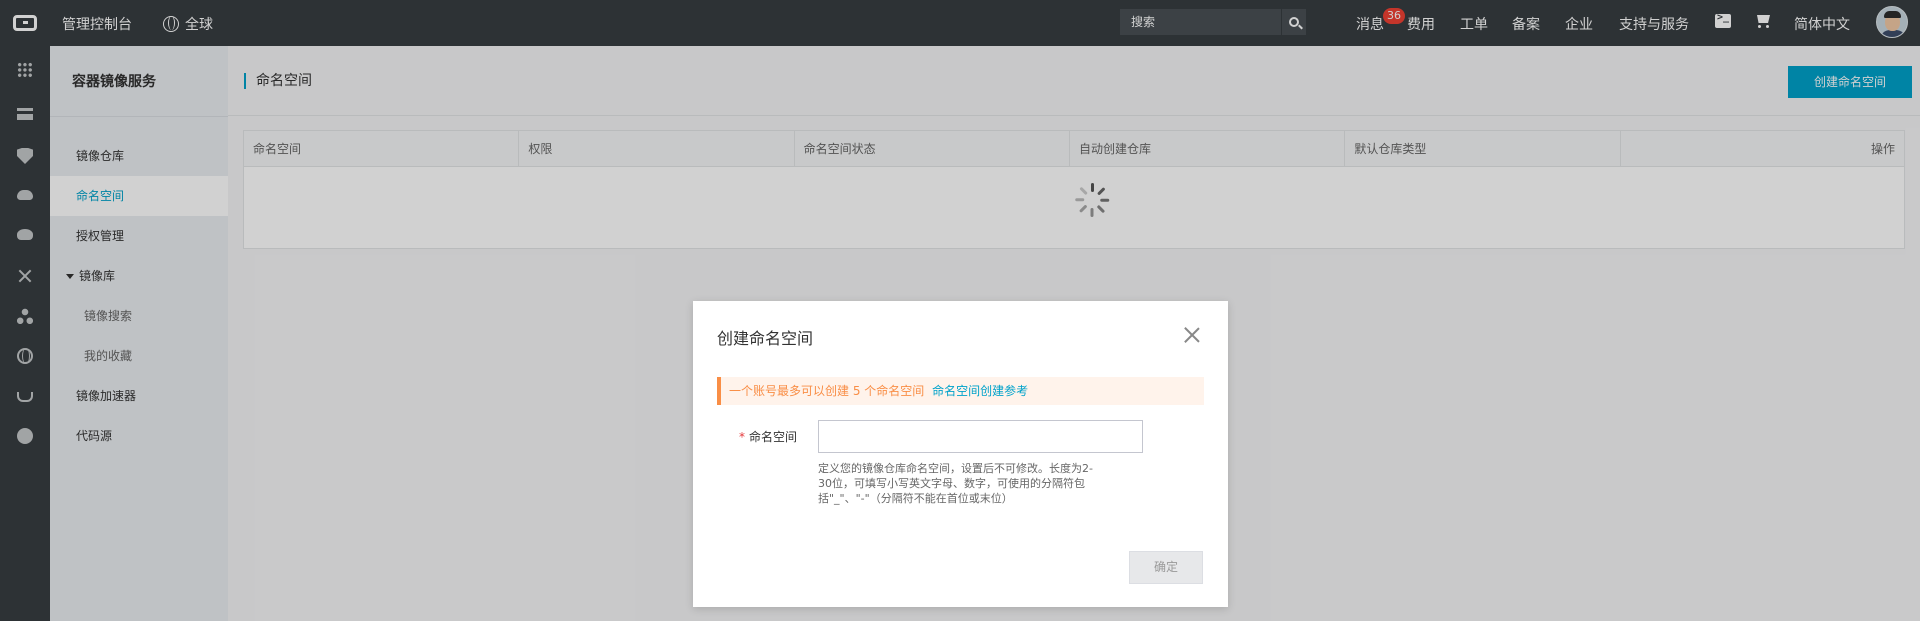 This screenshot has width=1920, height=621. Describe the element at coordinates (827, 391) in the screenshot. I see `notice-text: 一个账号最多可以创建 5 个命名空间` at that location.